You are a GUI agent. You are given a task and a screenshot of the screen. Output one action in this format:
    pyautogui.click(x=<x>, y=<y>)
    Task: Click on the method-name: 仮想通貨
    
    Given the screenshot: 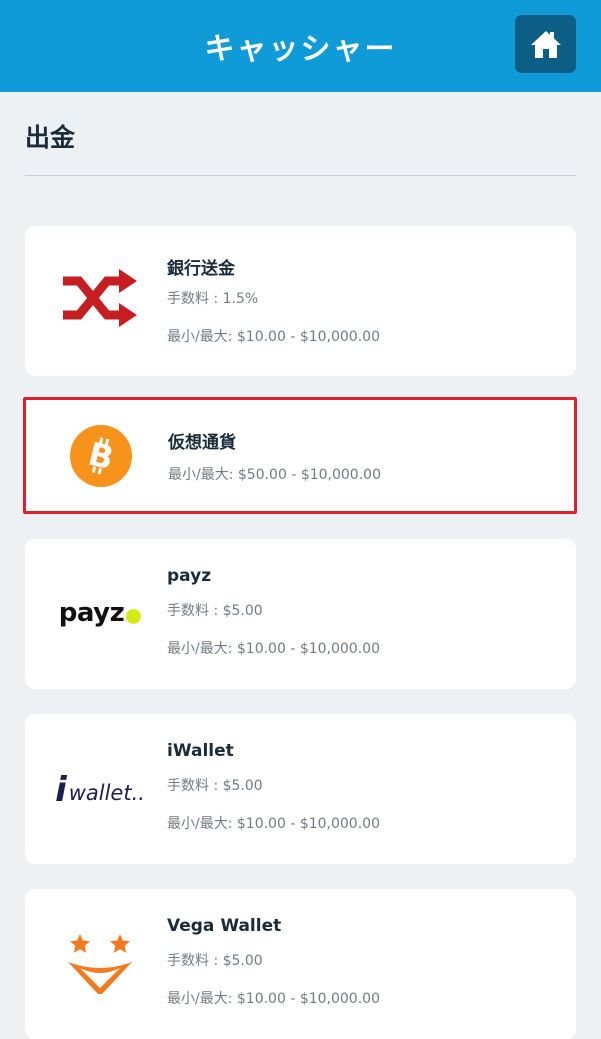 What is the action you would take?
    pyautogui.click(x=202, y=443)
    